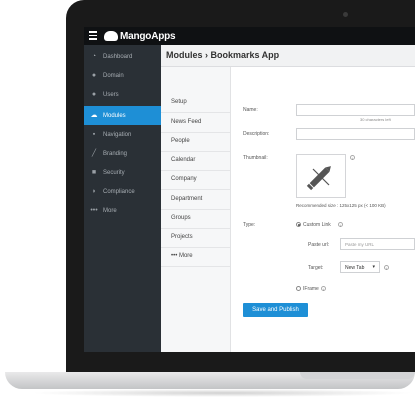 Image resolution: width=415 pixels, height=405 pixels. Describe the element at coordinates (355, 110) in the screenshot. I see `name-input` at that location.